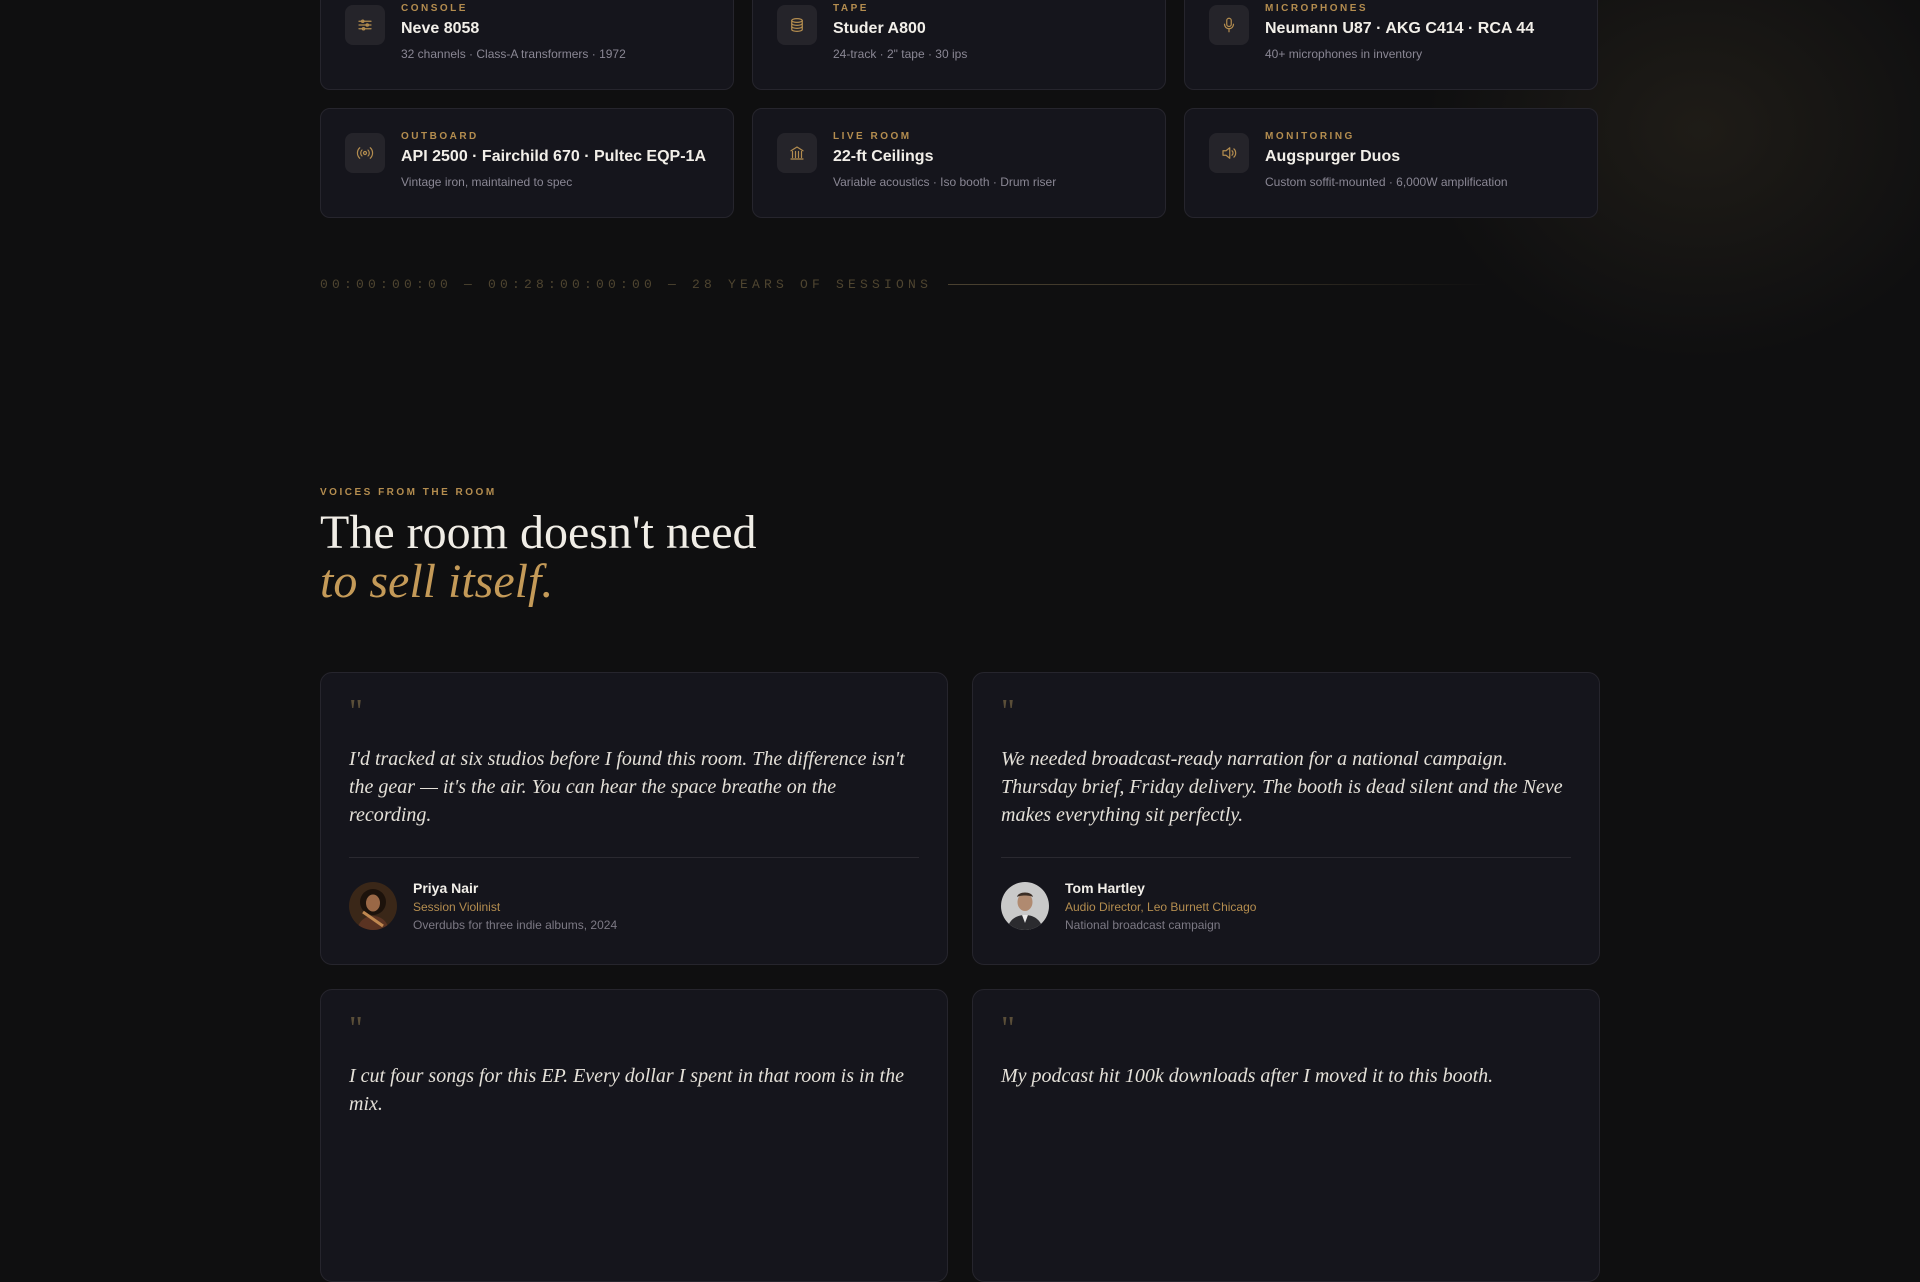  I want to click on spec-category: OUTBOARD, so click(440, 136).